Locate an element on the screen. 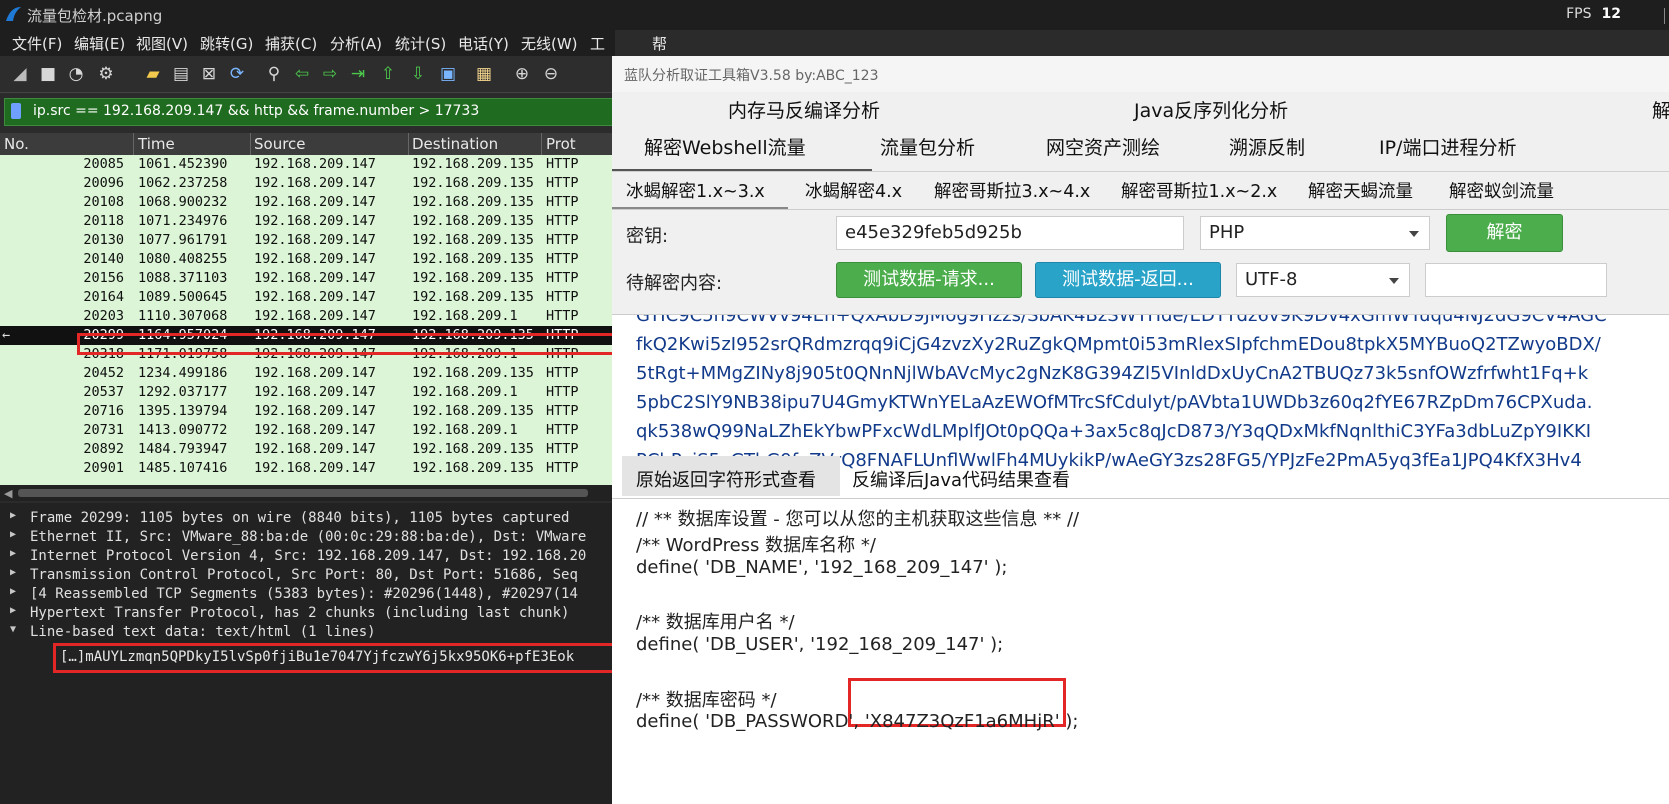  first-packet-icon: ⇧ is located at coordinates (388, 74).